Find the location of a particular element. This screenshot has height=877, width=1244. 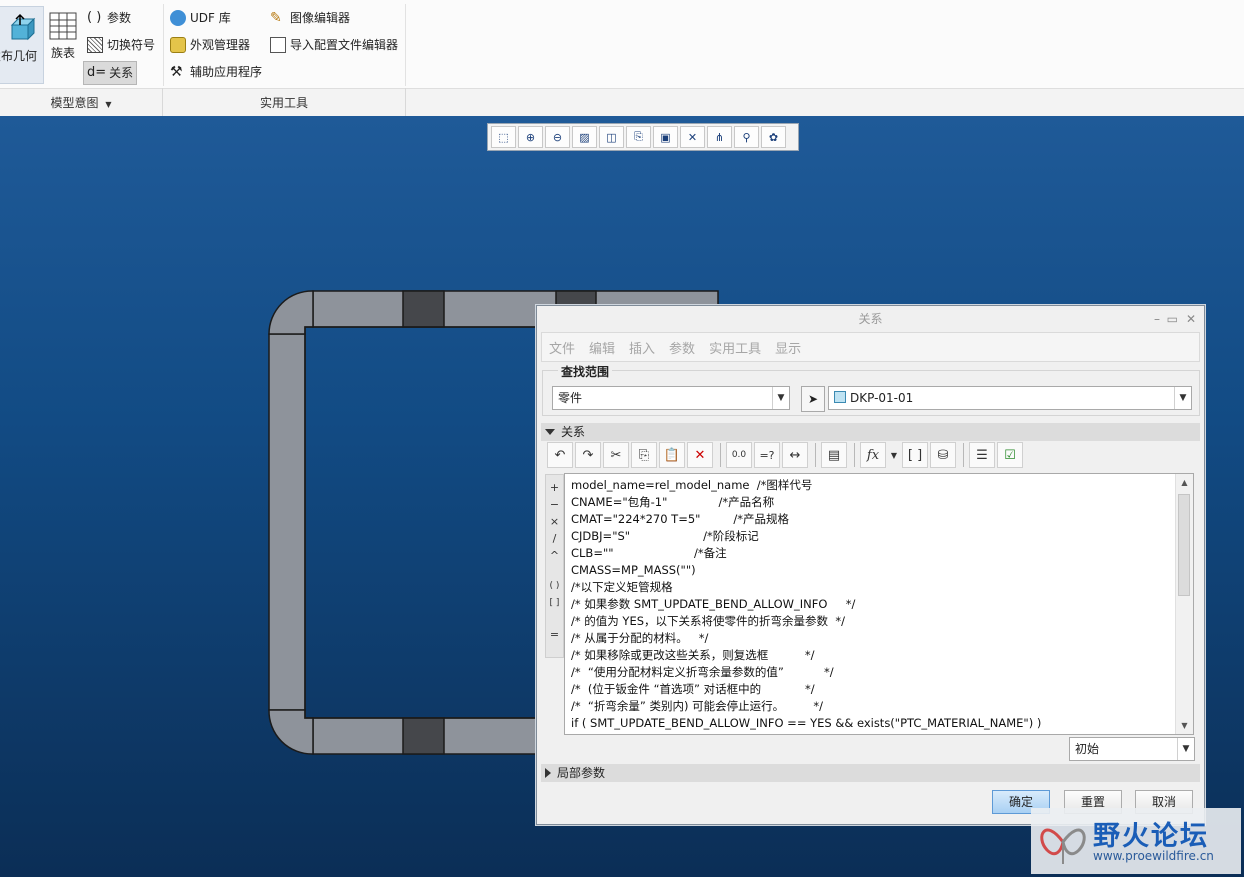

relation-line: CMASS=MP_MASS("") is located at coordinates (633, 570).